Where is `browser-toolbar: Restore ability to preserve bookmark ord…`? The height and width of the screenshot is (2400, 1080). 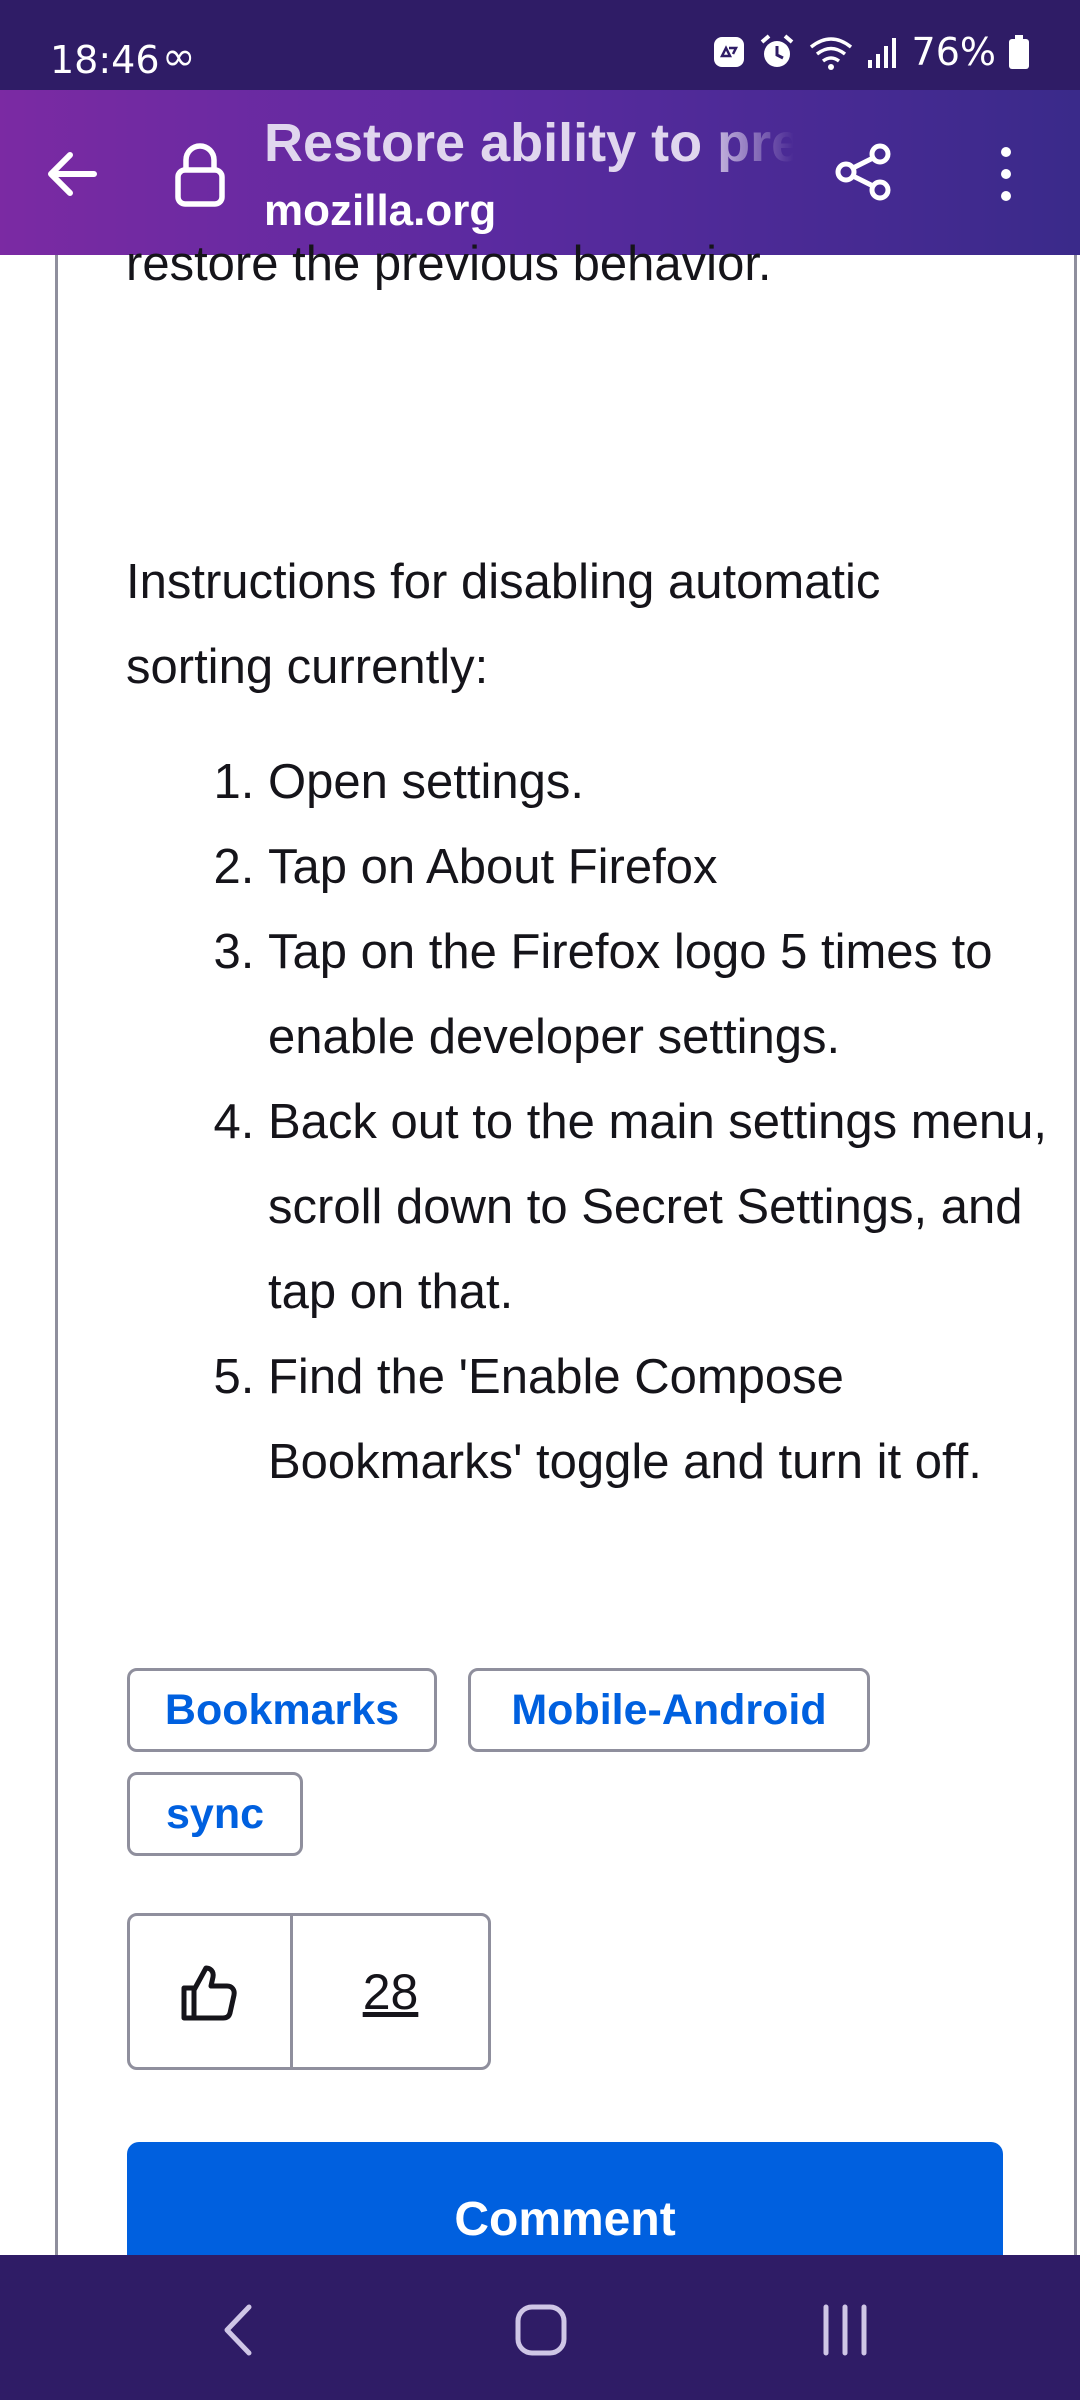 browser-toolbar: Restore ability to preserve bookmark ord… is located at coordinates (540, 172).